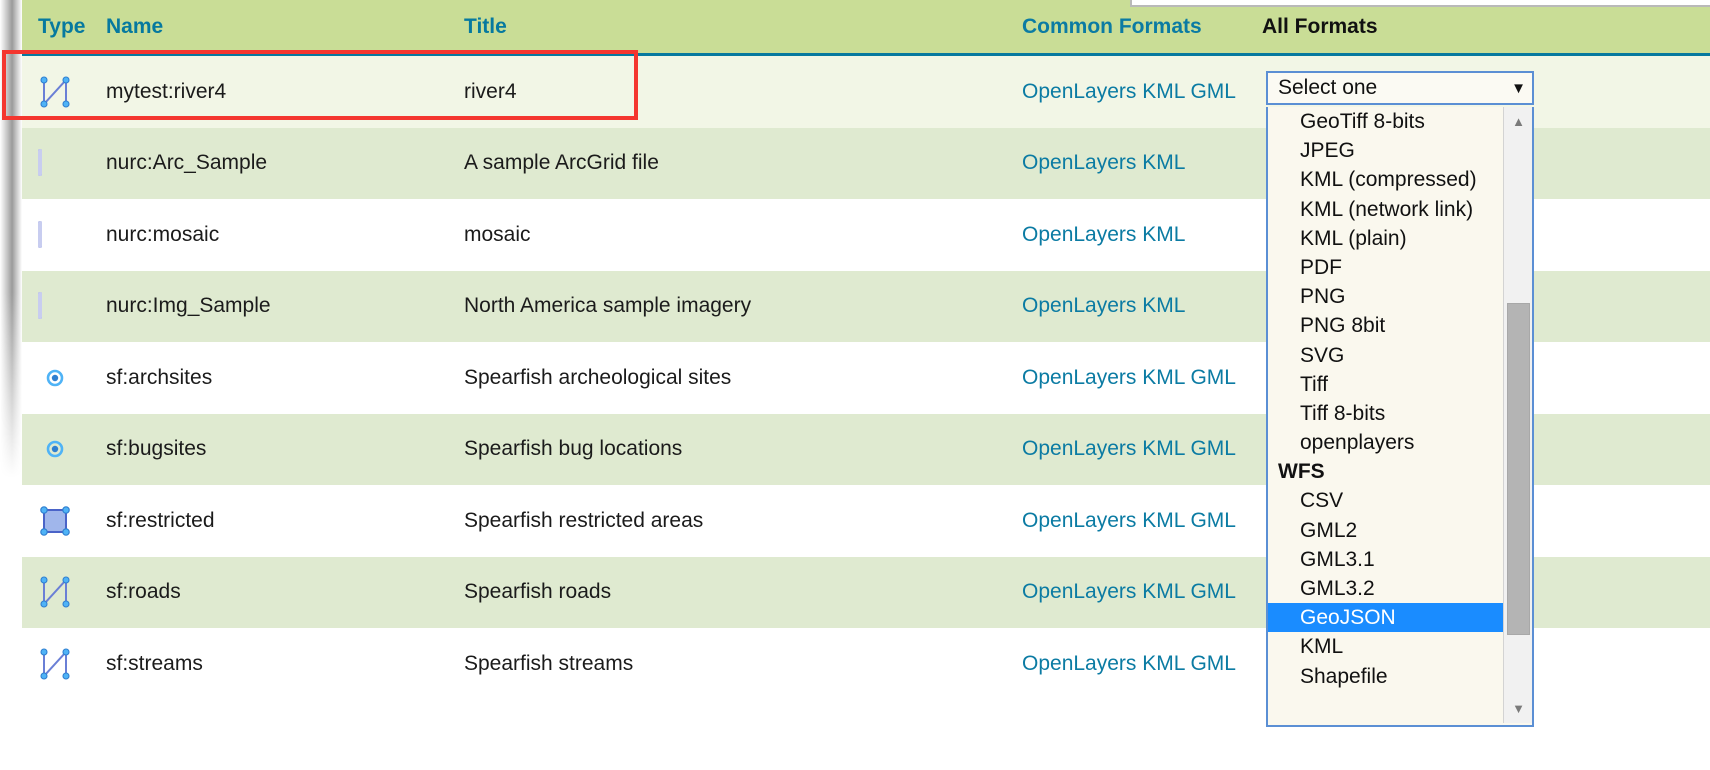  Describe the element at coordinates (1420, 3) in the screenshot. I see `page-frame-fragment` at that location.